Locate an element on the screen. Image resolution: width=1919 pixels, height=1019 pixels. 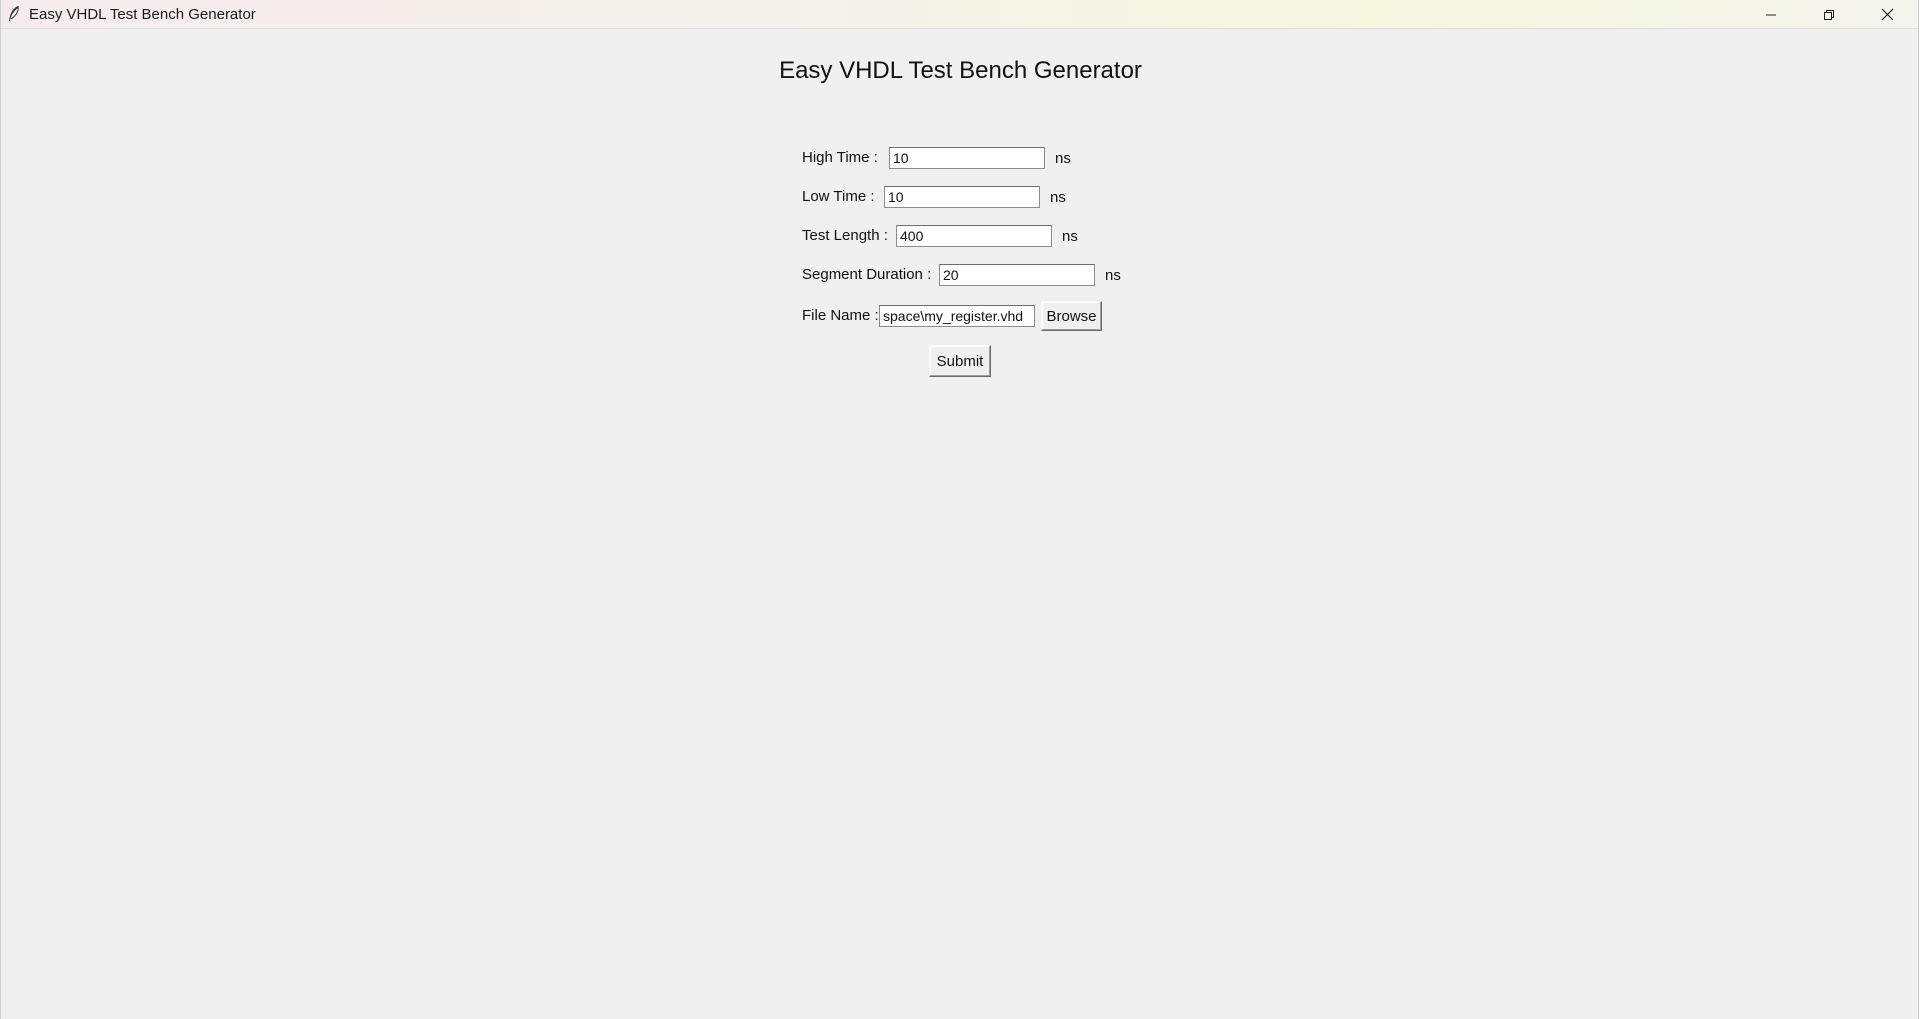
high-time-label: High Time : is located at coordinates (840, 157).